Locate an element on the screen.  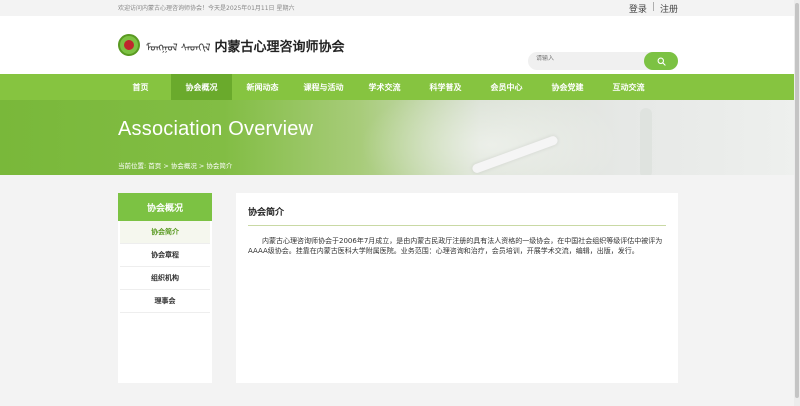
nav-item-home: 首页 is located at coordinates (140, 87).